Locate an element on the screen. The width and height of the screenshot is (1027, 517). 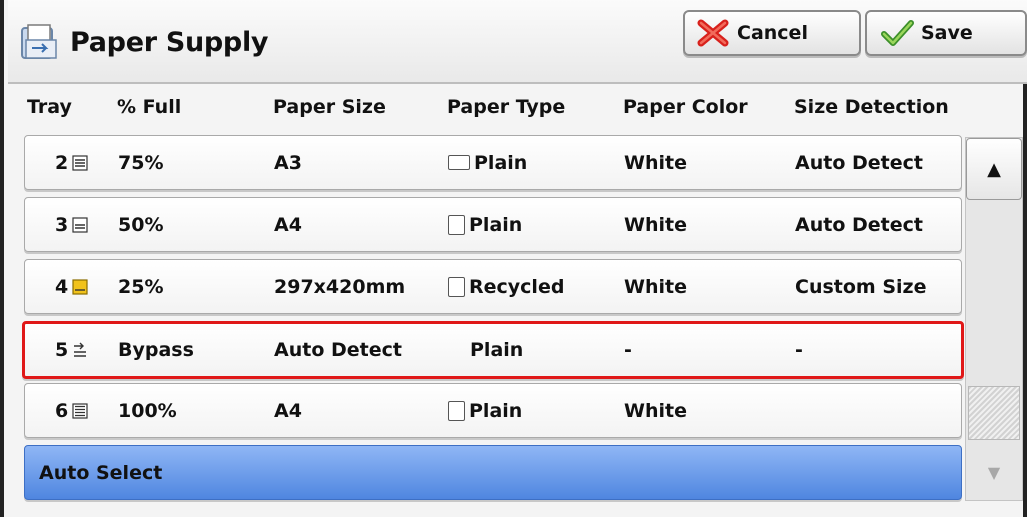
triangle-up-icon: ▲ is located at coordinates (994, 169).